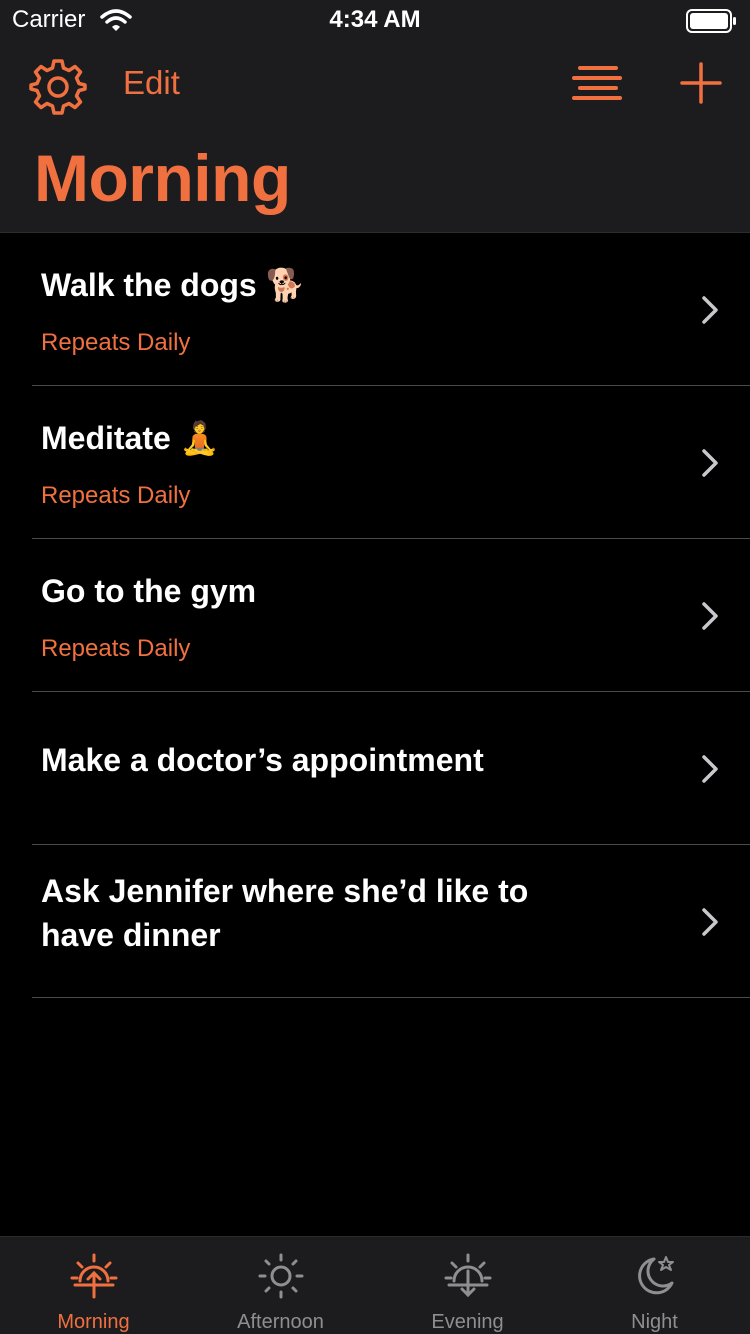 The height and width of the screenshot is (1334, 750). Describe the element at coordinates (280, 1322) in the screenshot. I see `tab-label: Afternoon` at that location.